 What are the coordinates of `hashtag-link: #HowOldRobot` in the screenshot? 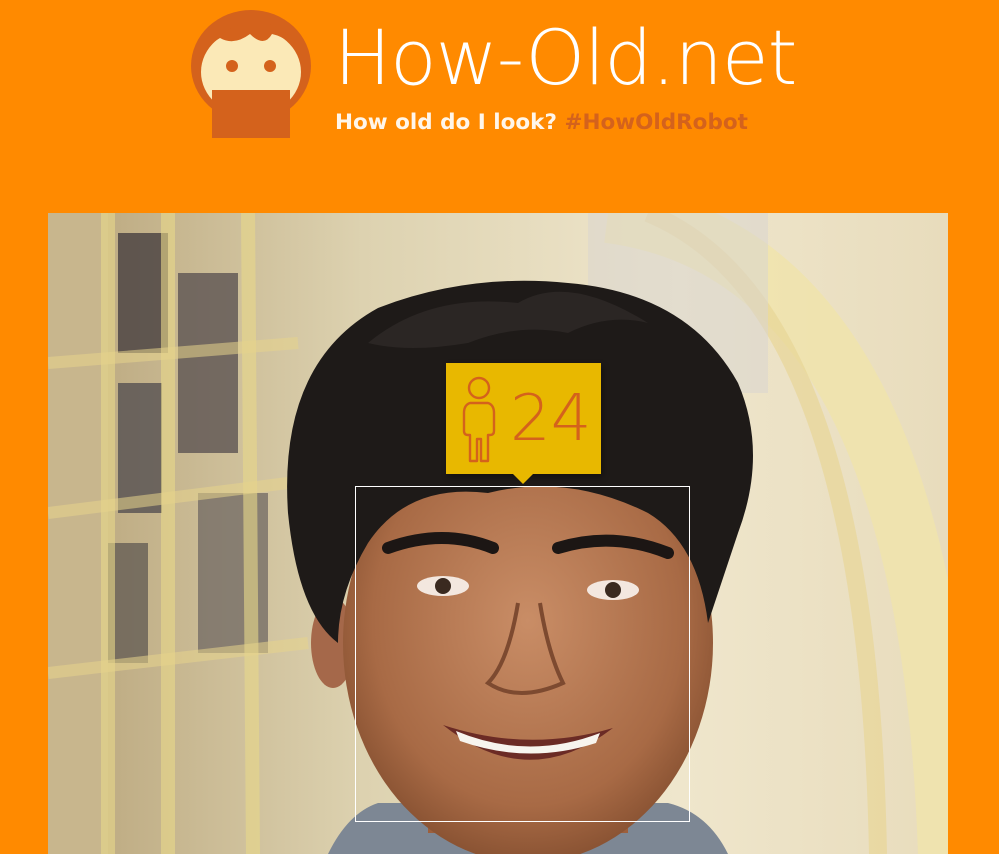 It's located at (655, 122).